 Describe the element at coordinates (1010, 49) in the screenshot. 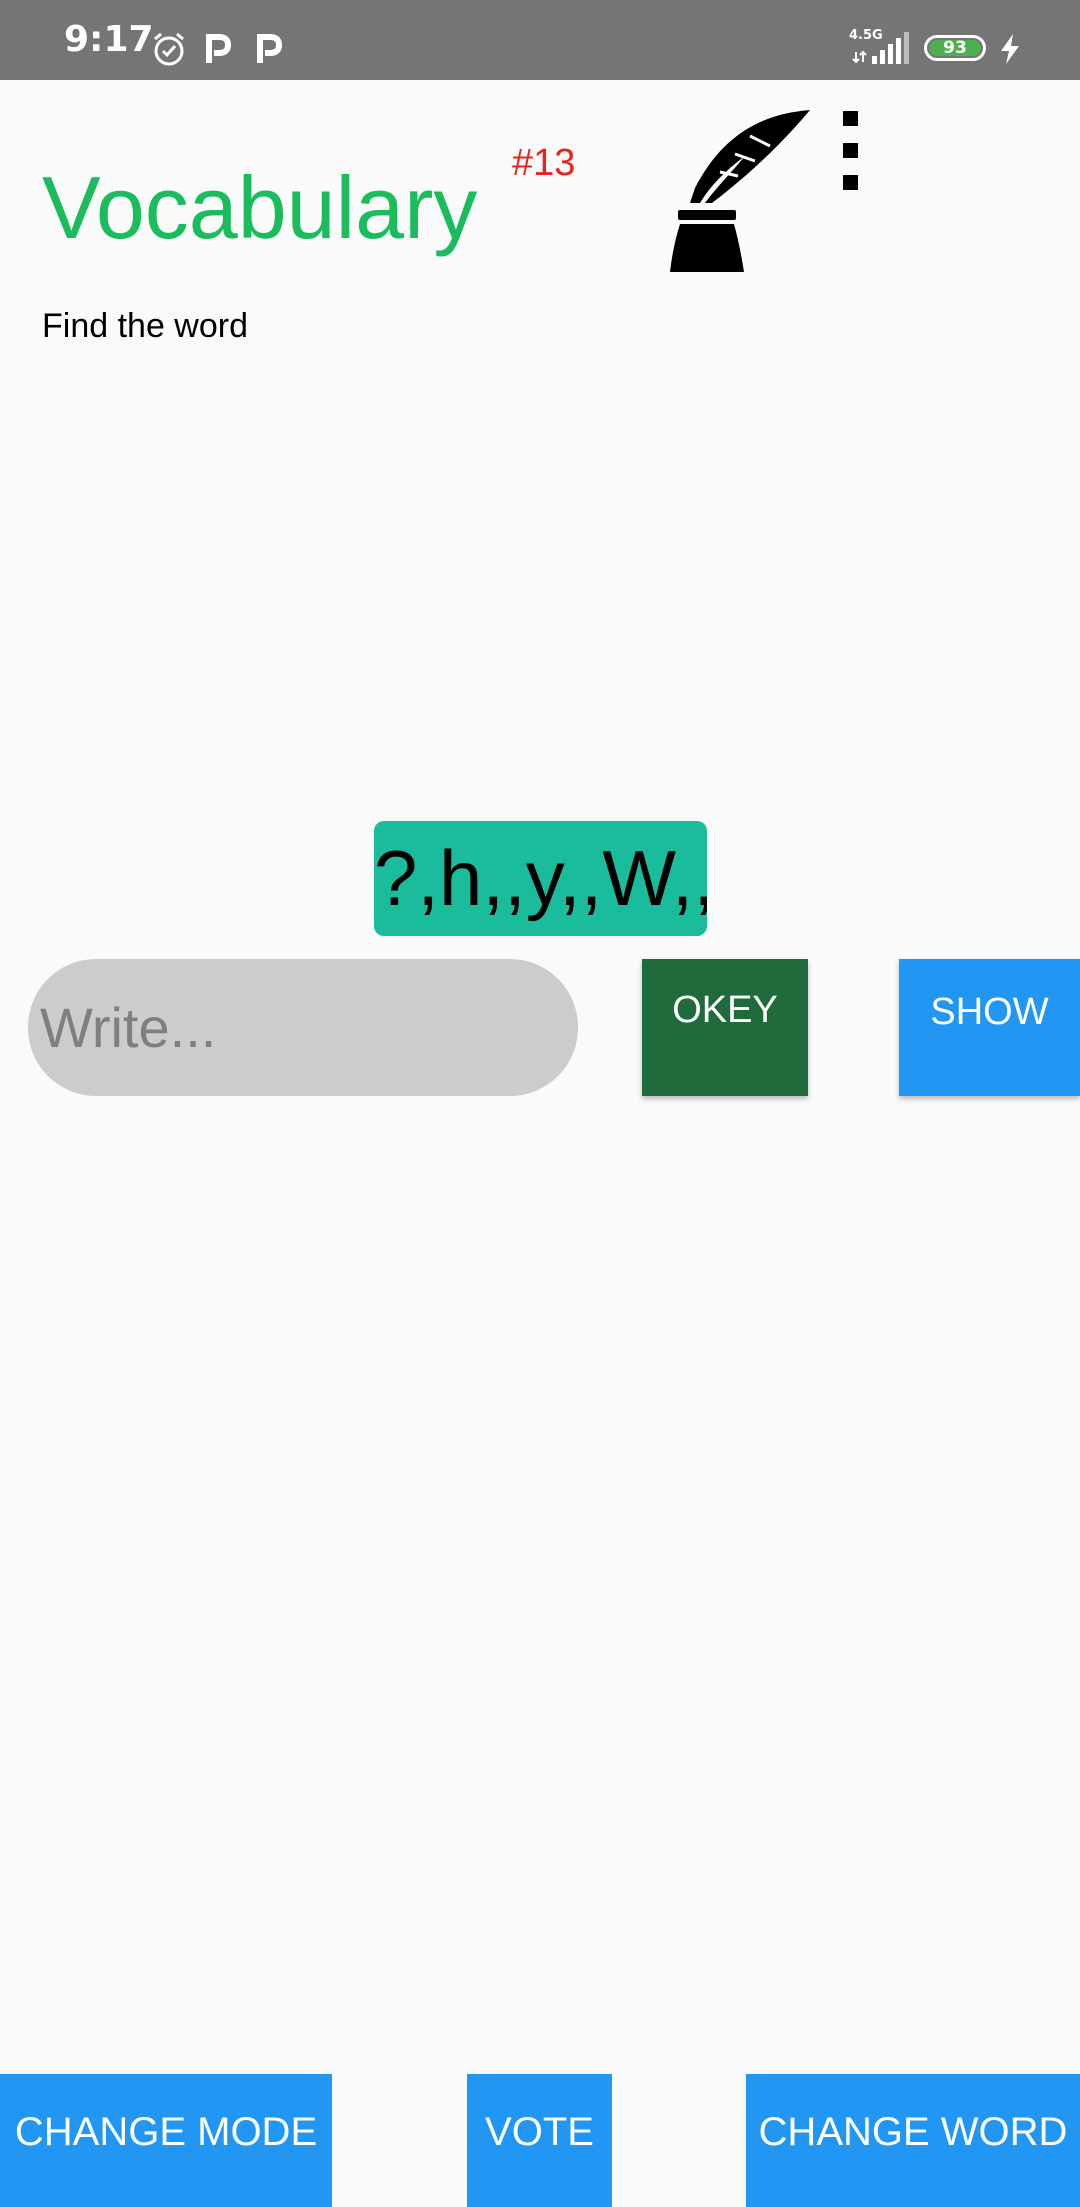

I see `charging-bolt-icon` at that location.